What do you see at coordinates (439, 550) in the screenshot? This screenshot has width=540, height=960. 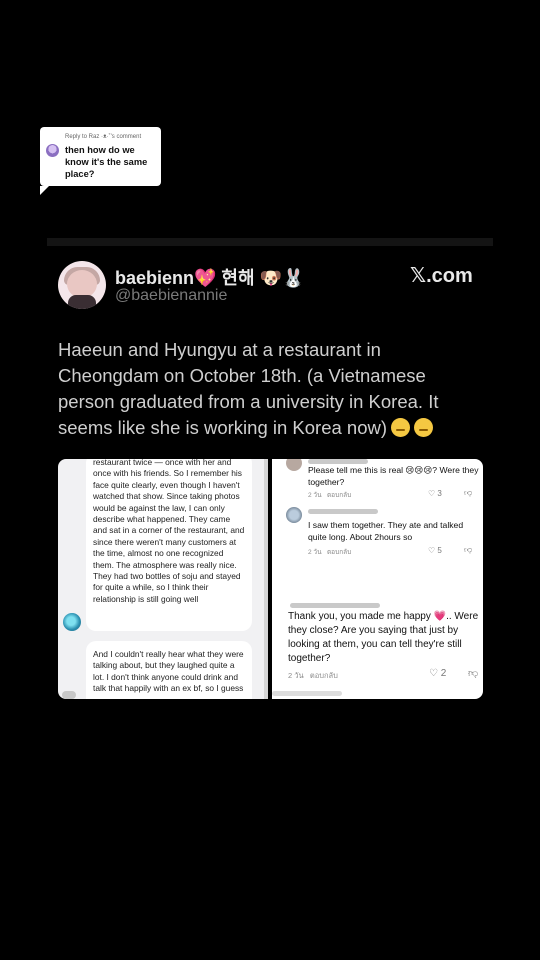 I see `like-count: 5` at bounding box center [439, 550].